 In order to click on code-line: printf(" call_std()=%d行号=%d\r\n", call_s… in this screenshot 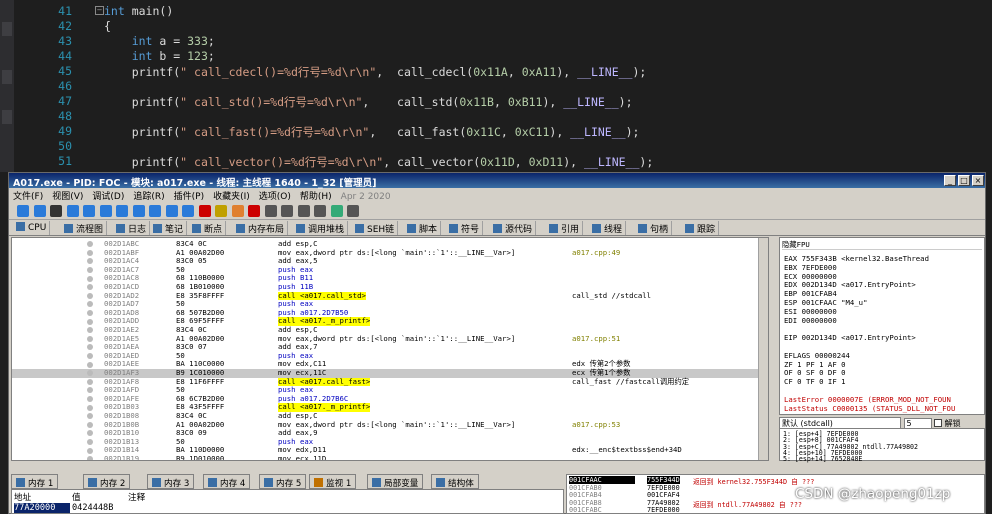, I will do `click(368, 102)`.